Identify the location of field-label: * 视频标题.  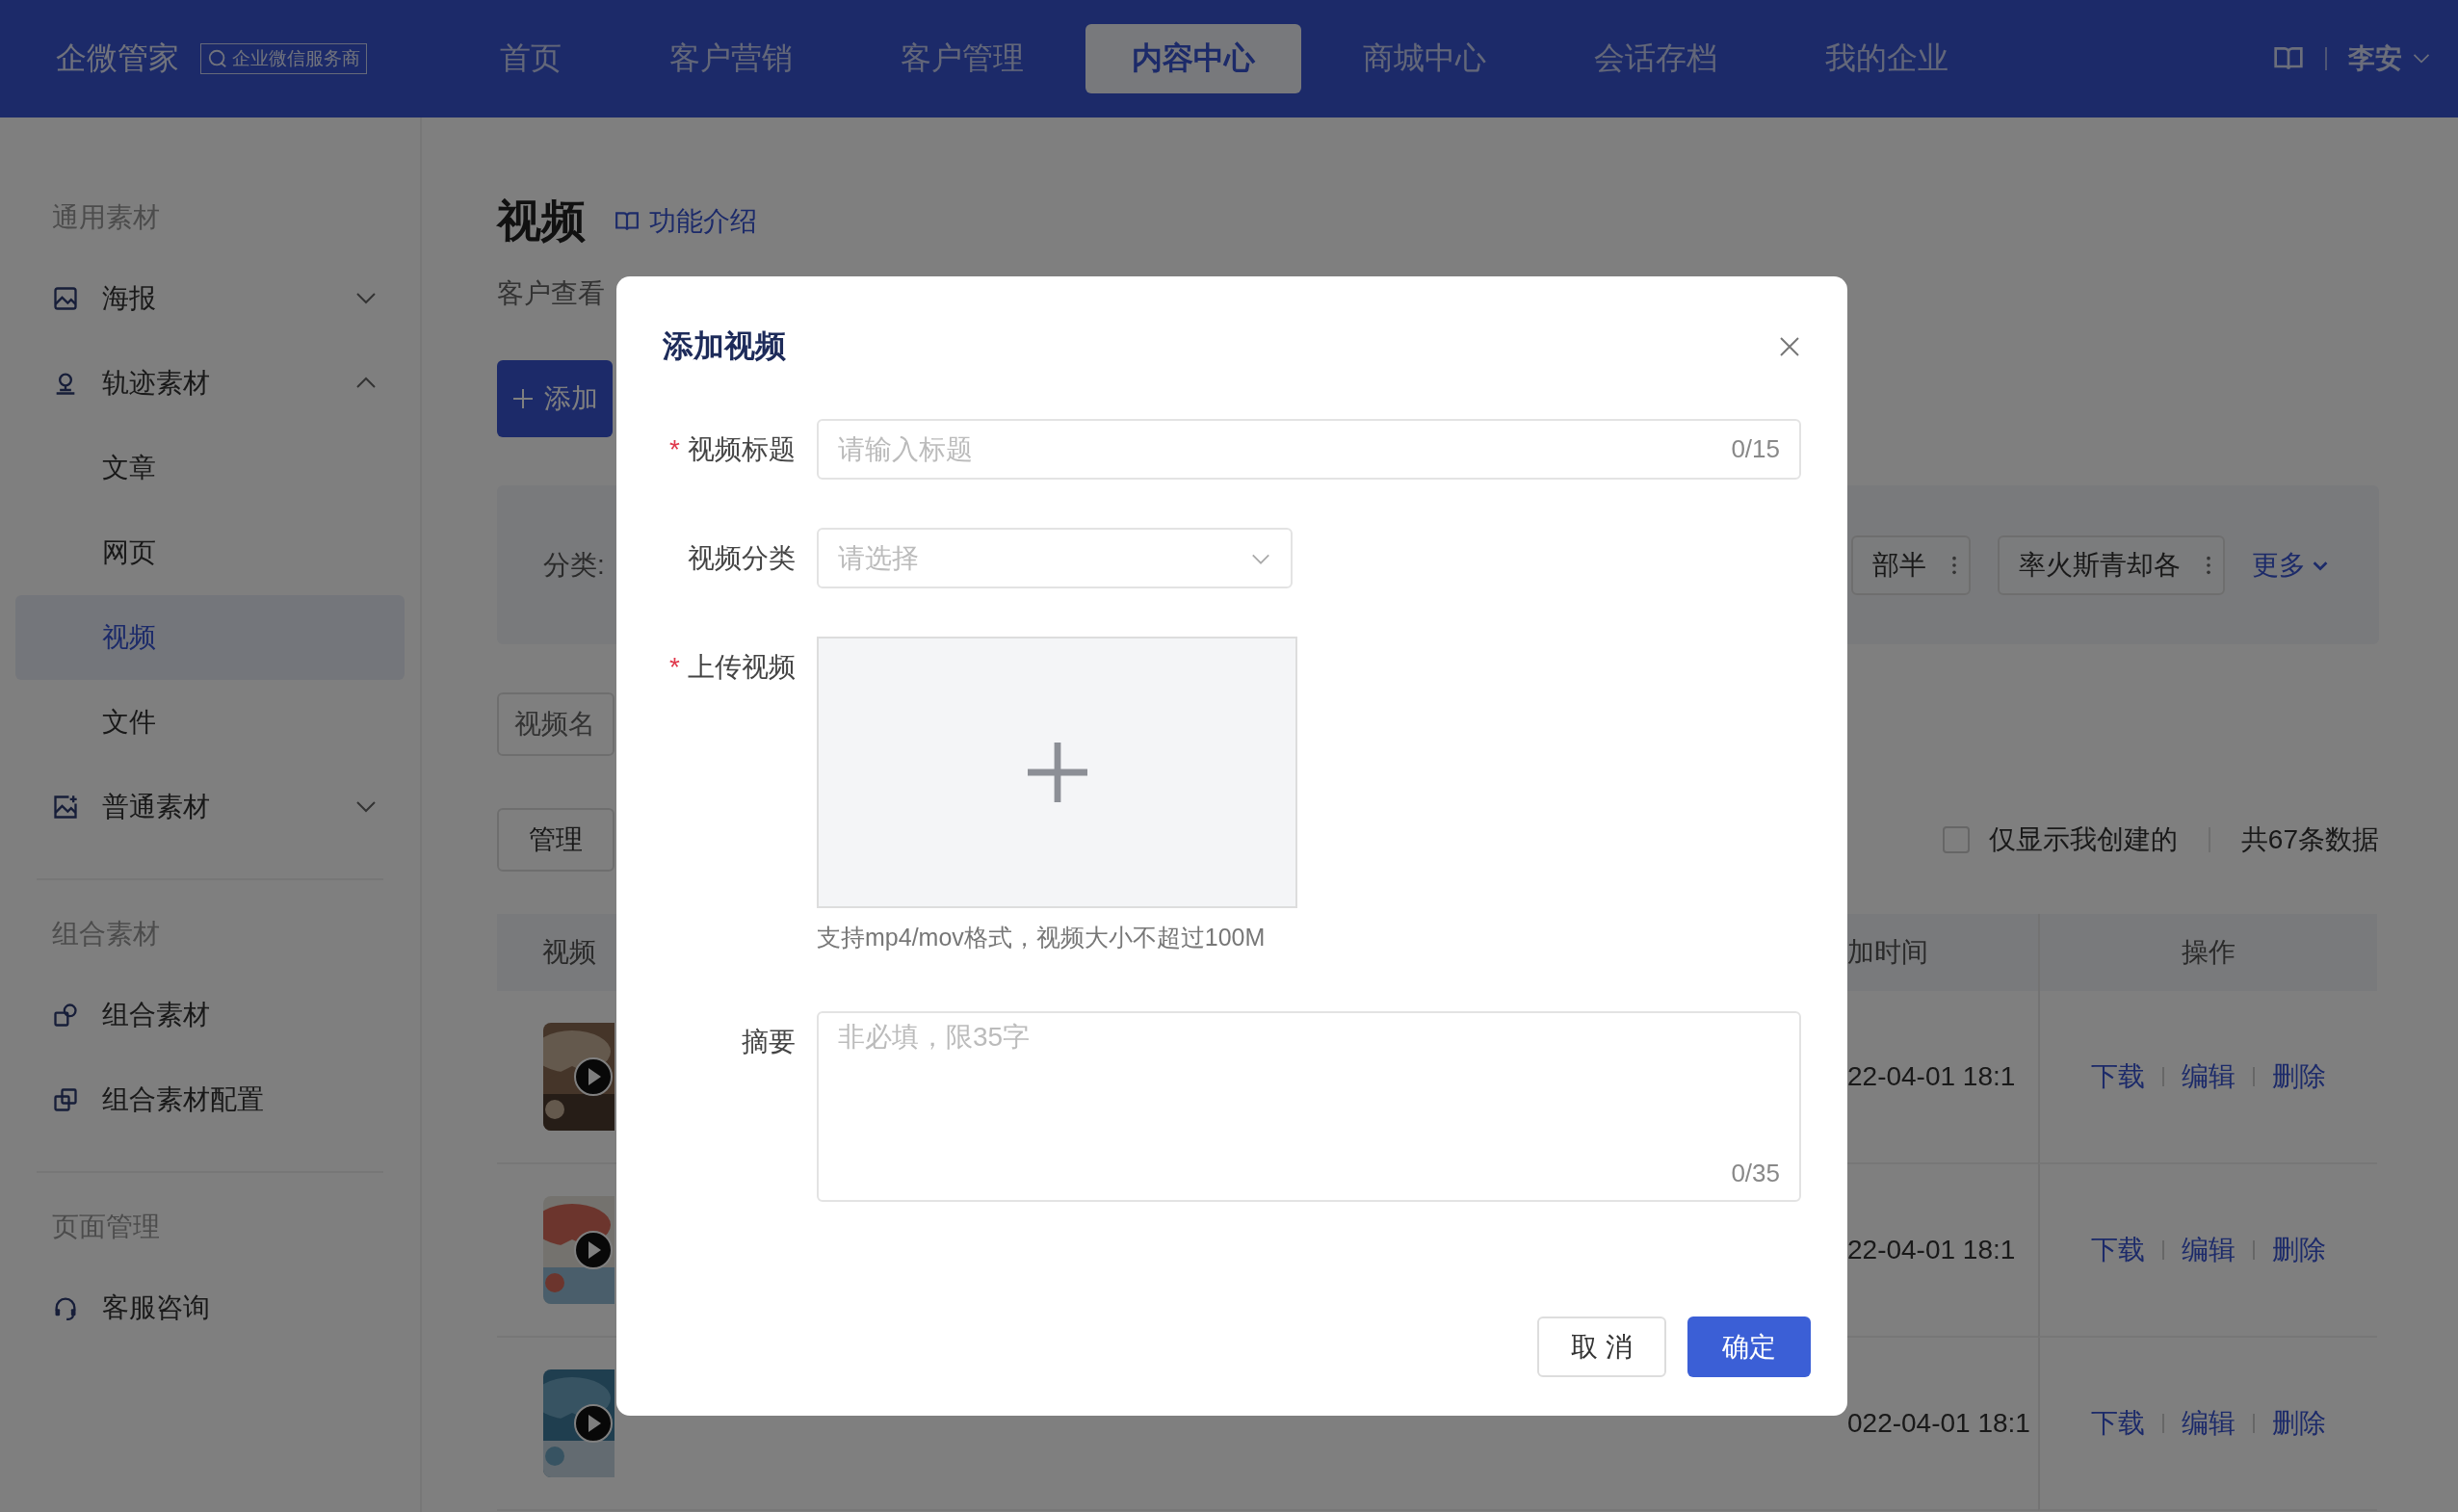
(732, 449).